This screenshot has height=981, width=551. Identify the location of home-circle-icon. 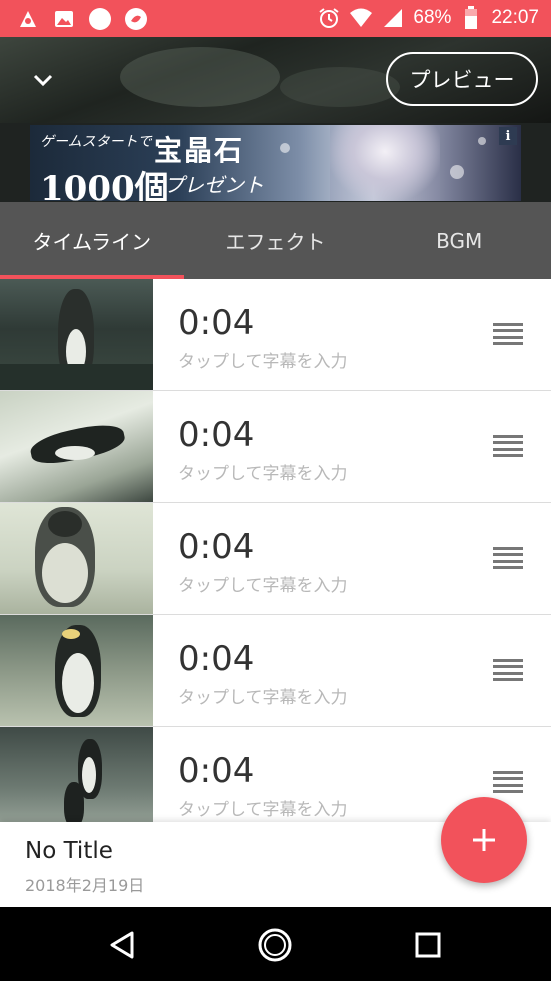
(275, 945).